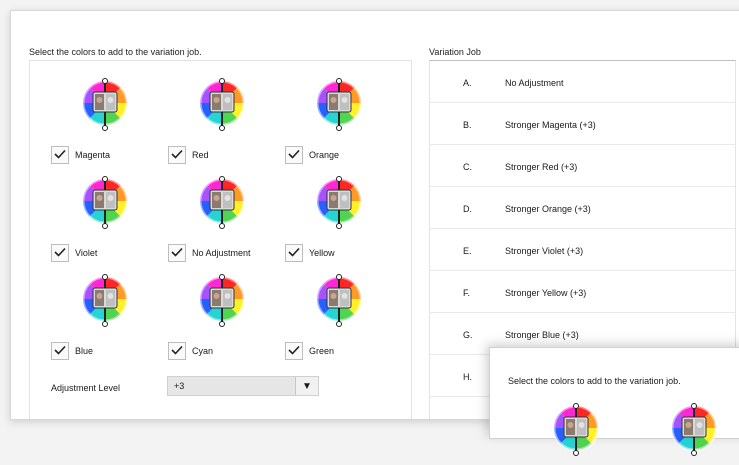  I want to click on color-option-yellow: Yellow, so click(345, 222).